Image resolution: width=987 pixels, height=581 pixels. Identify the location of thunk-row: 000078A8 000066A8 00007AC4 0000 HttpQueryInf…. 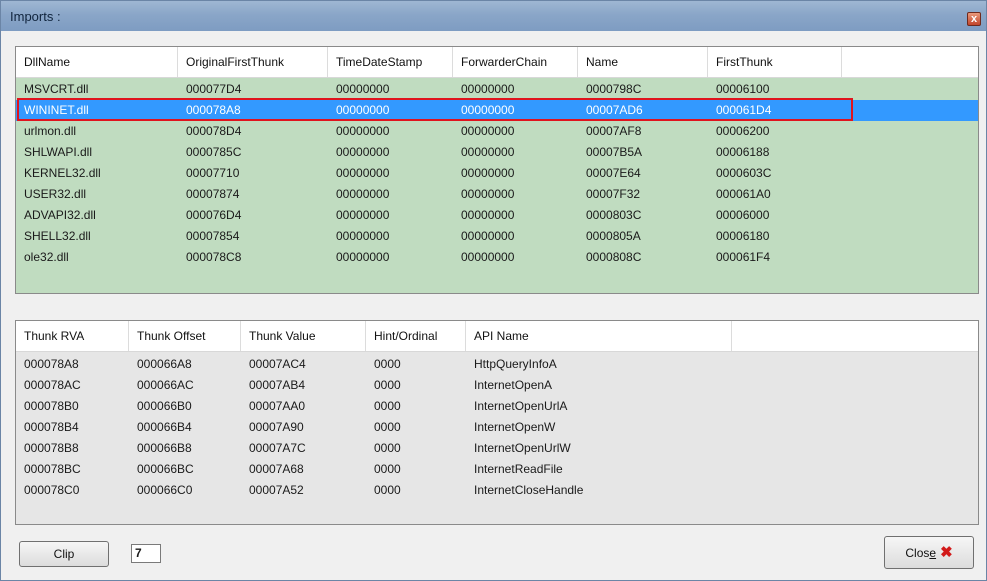
(497, 364).